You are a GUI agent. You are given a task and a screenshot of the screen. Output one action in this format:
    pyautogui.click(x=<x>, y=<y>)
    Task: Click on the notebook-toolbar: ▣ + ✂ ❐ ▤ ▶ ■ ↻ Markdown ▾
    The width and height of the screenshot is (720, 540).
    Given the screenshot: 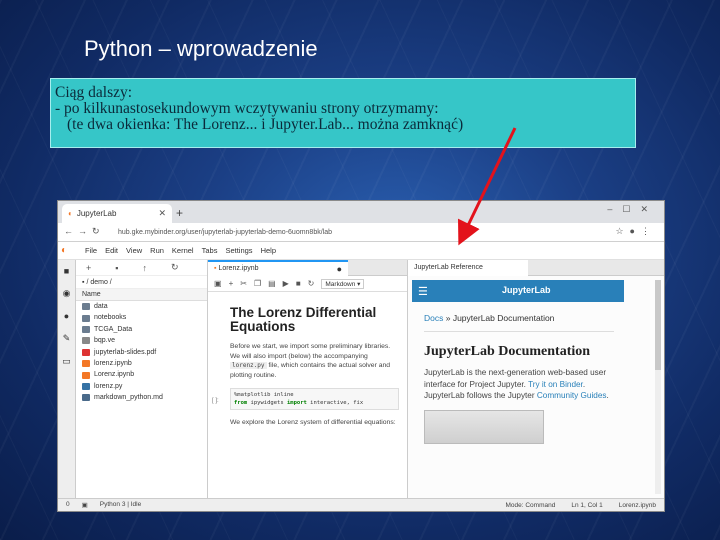 What is the action you would take?
    pyautogui.click(x=307, y=284)
    